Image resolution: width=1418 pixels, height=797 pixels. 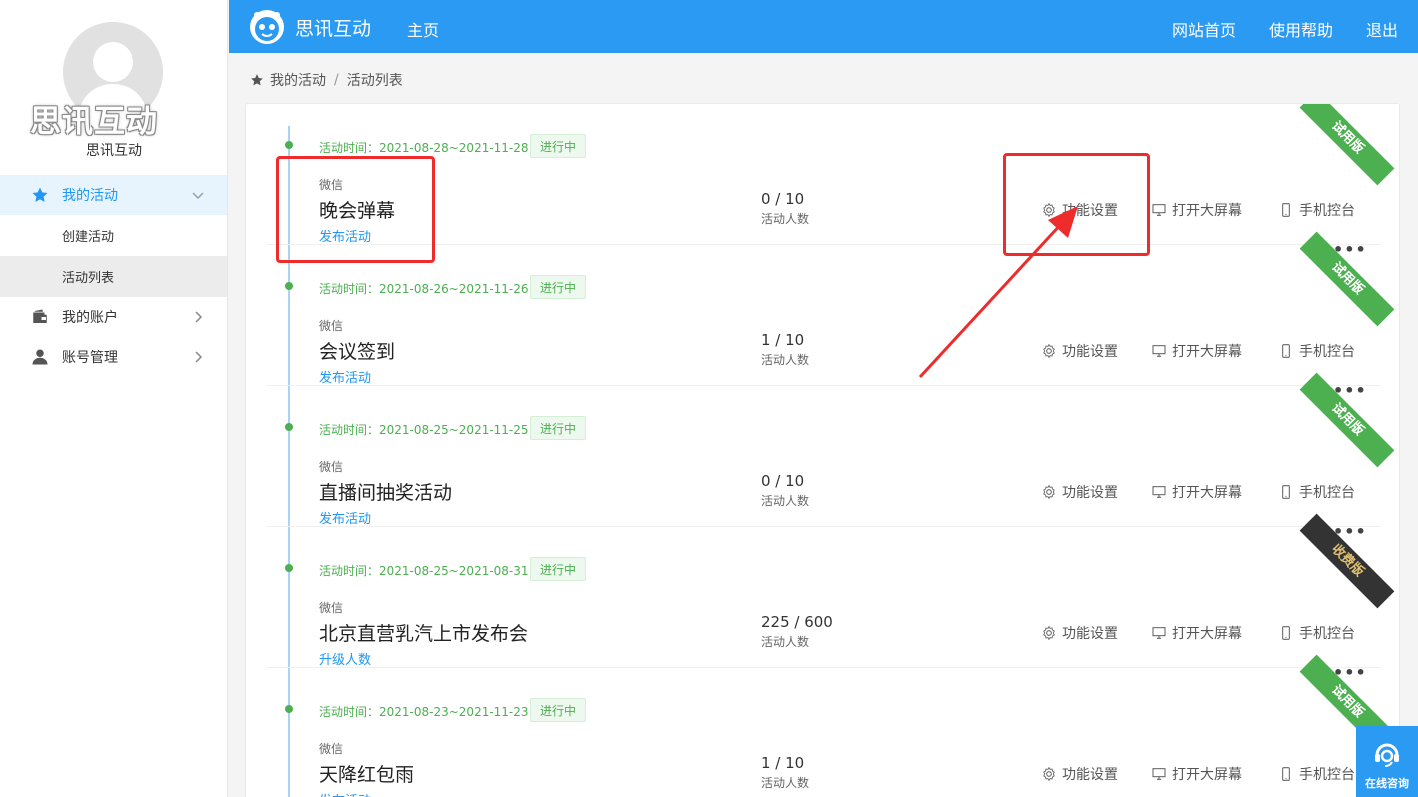 I want to click on wallet-icon, so click(x=40, y=317).